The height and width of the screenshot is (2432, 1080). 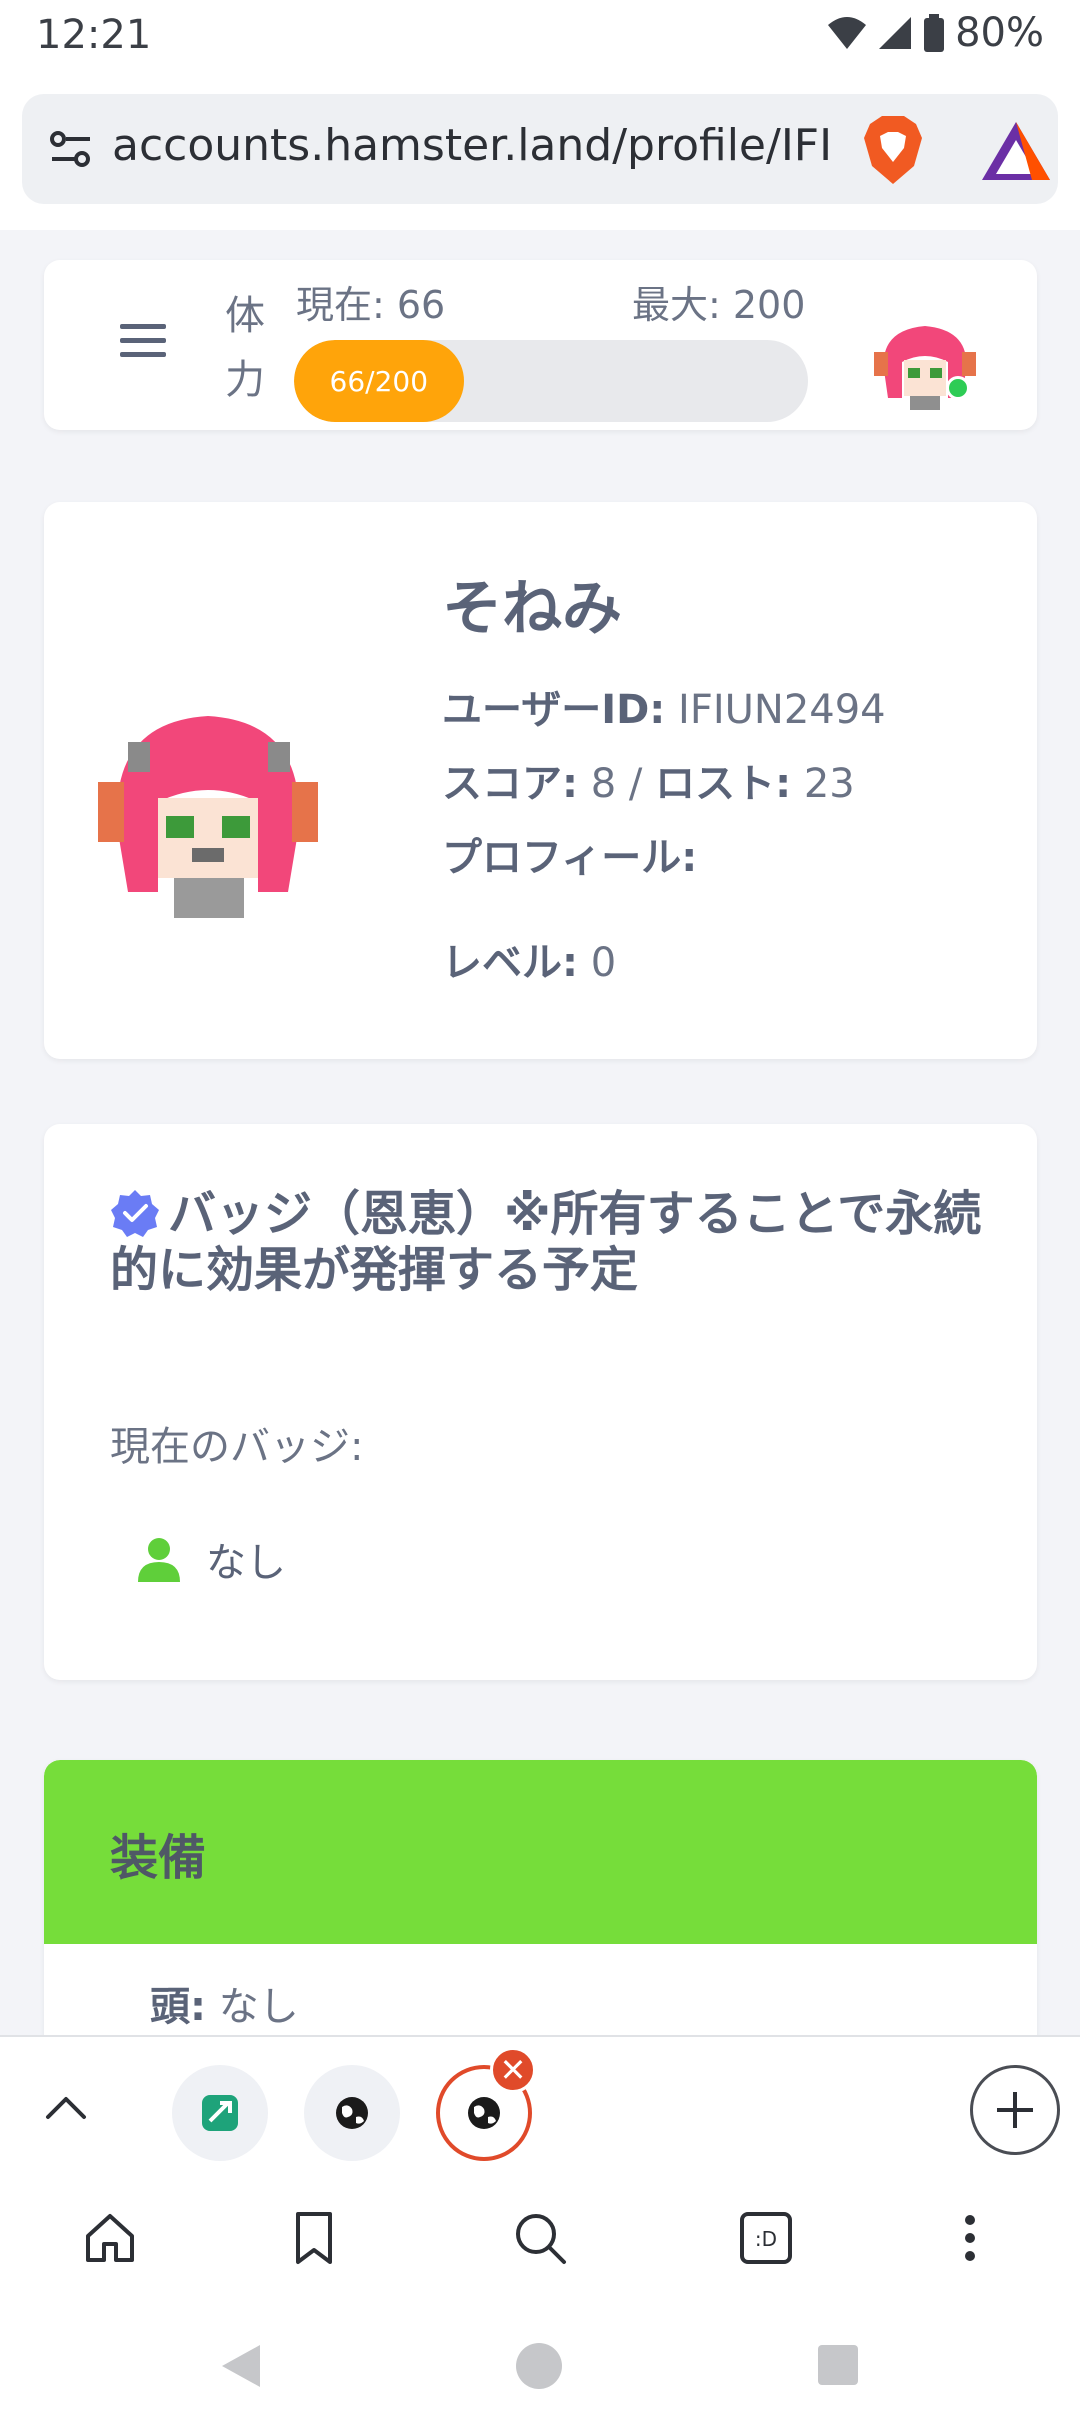 What do you see at coordinates (237, 1447) in the screenshot?
I see `current-badge-label: 現在のバッジ:` at bounding box center [237, 1447].